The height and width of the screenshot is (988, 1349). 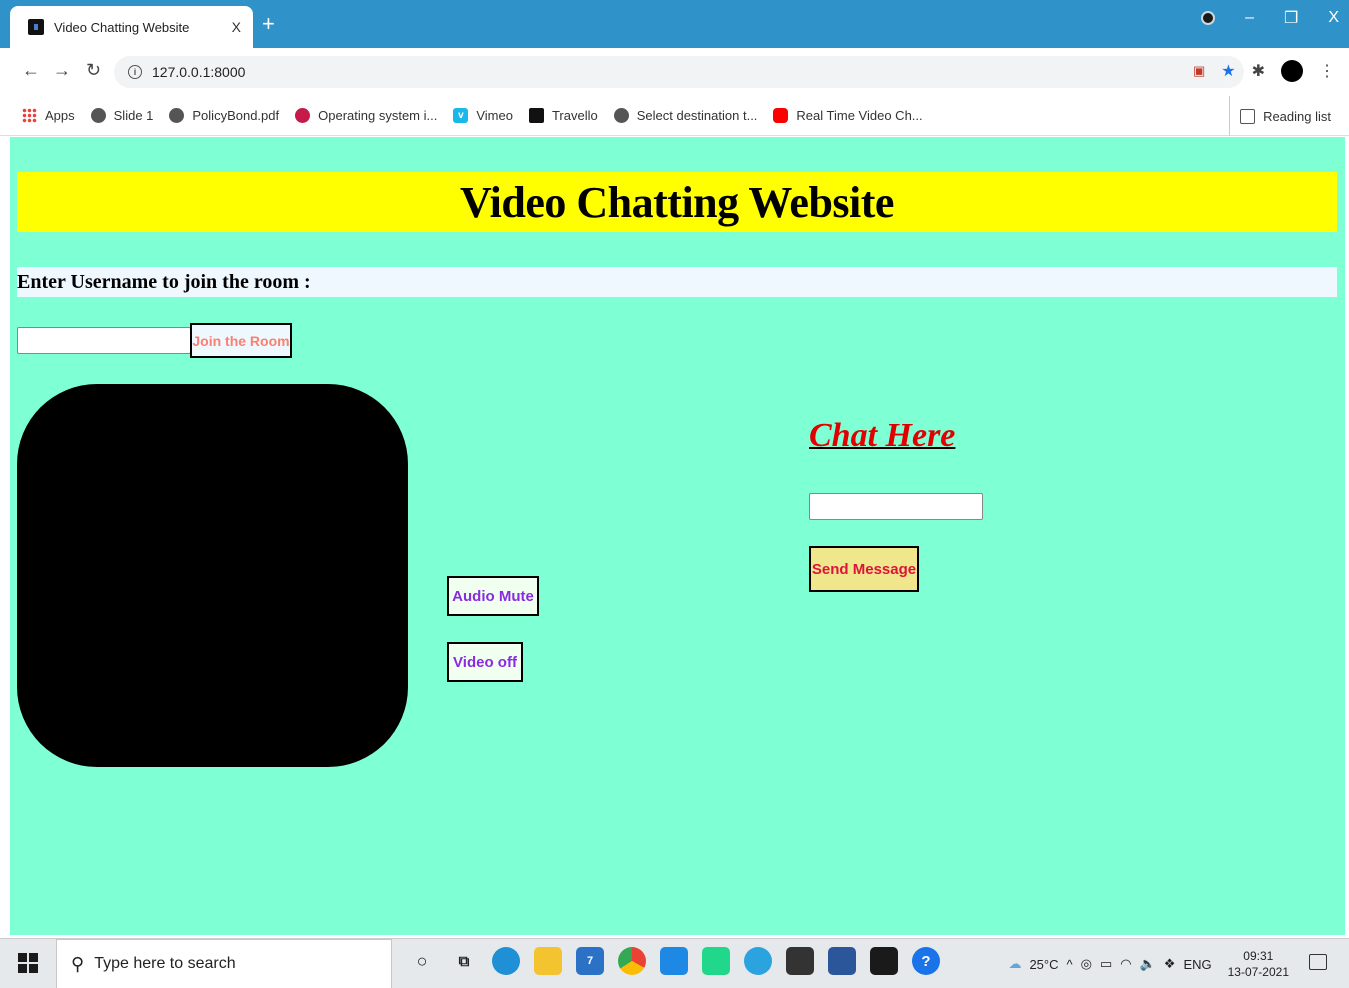 I want to click on wifi-icon: ◠, so click(x=1125, y=964).